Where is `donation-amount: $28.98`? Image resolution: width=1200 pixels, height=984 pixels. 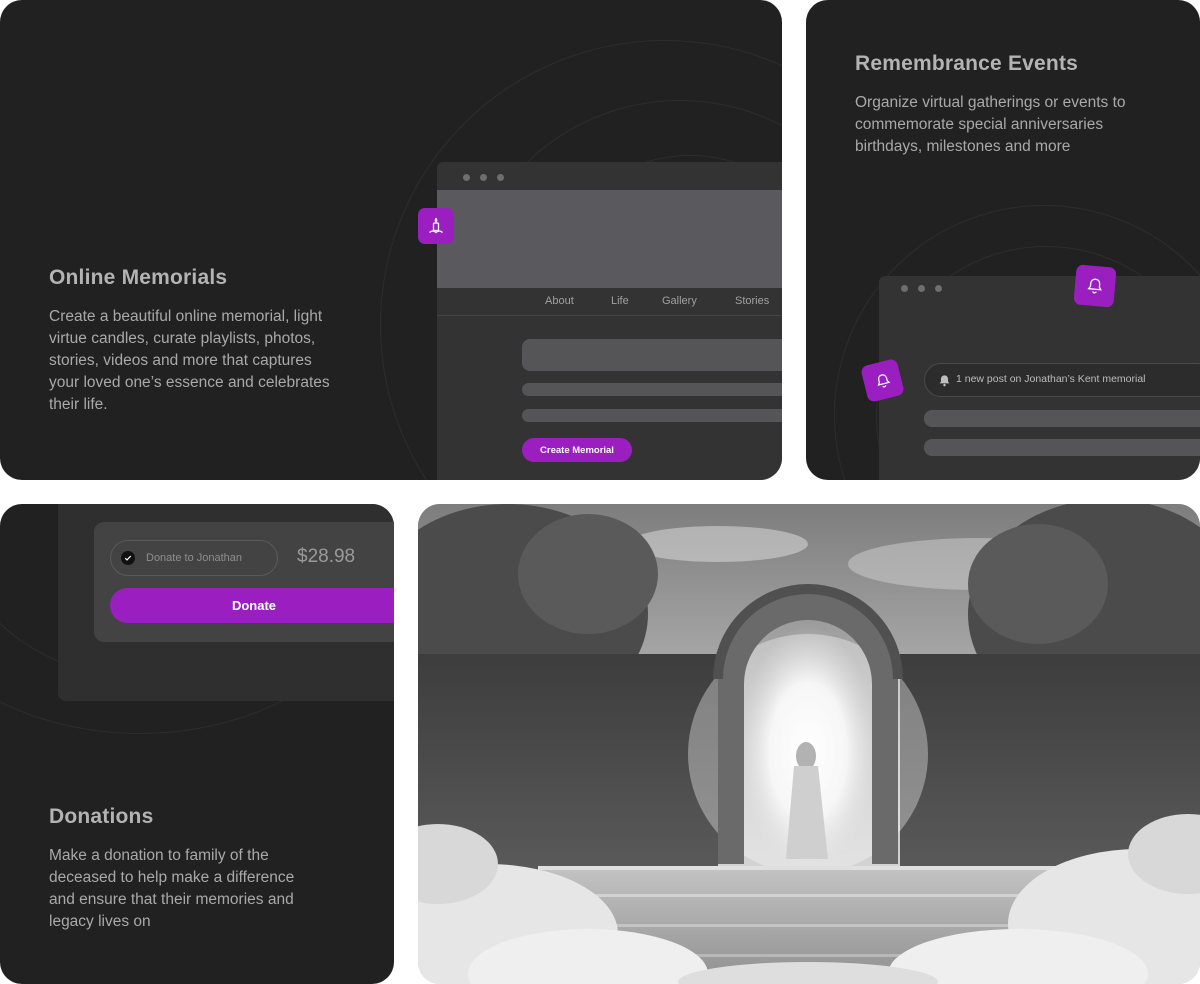 donation-amount: $28.98 is located at coordinates (326, 556).